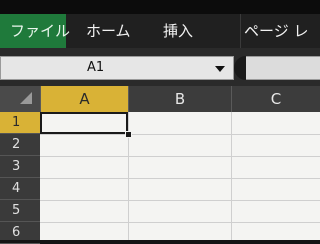  I want to click on tab-page-layout: ページ レ, so click(276, 31).